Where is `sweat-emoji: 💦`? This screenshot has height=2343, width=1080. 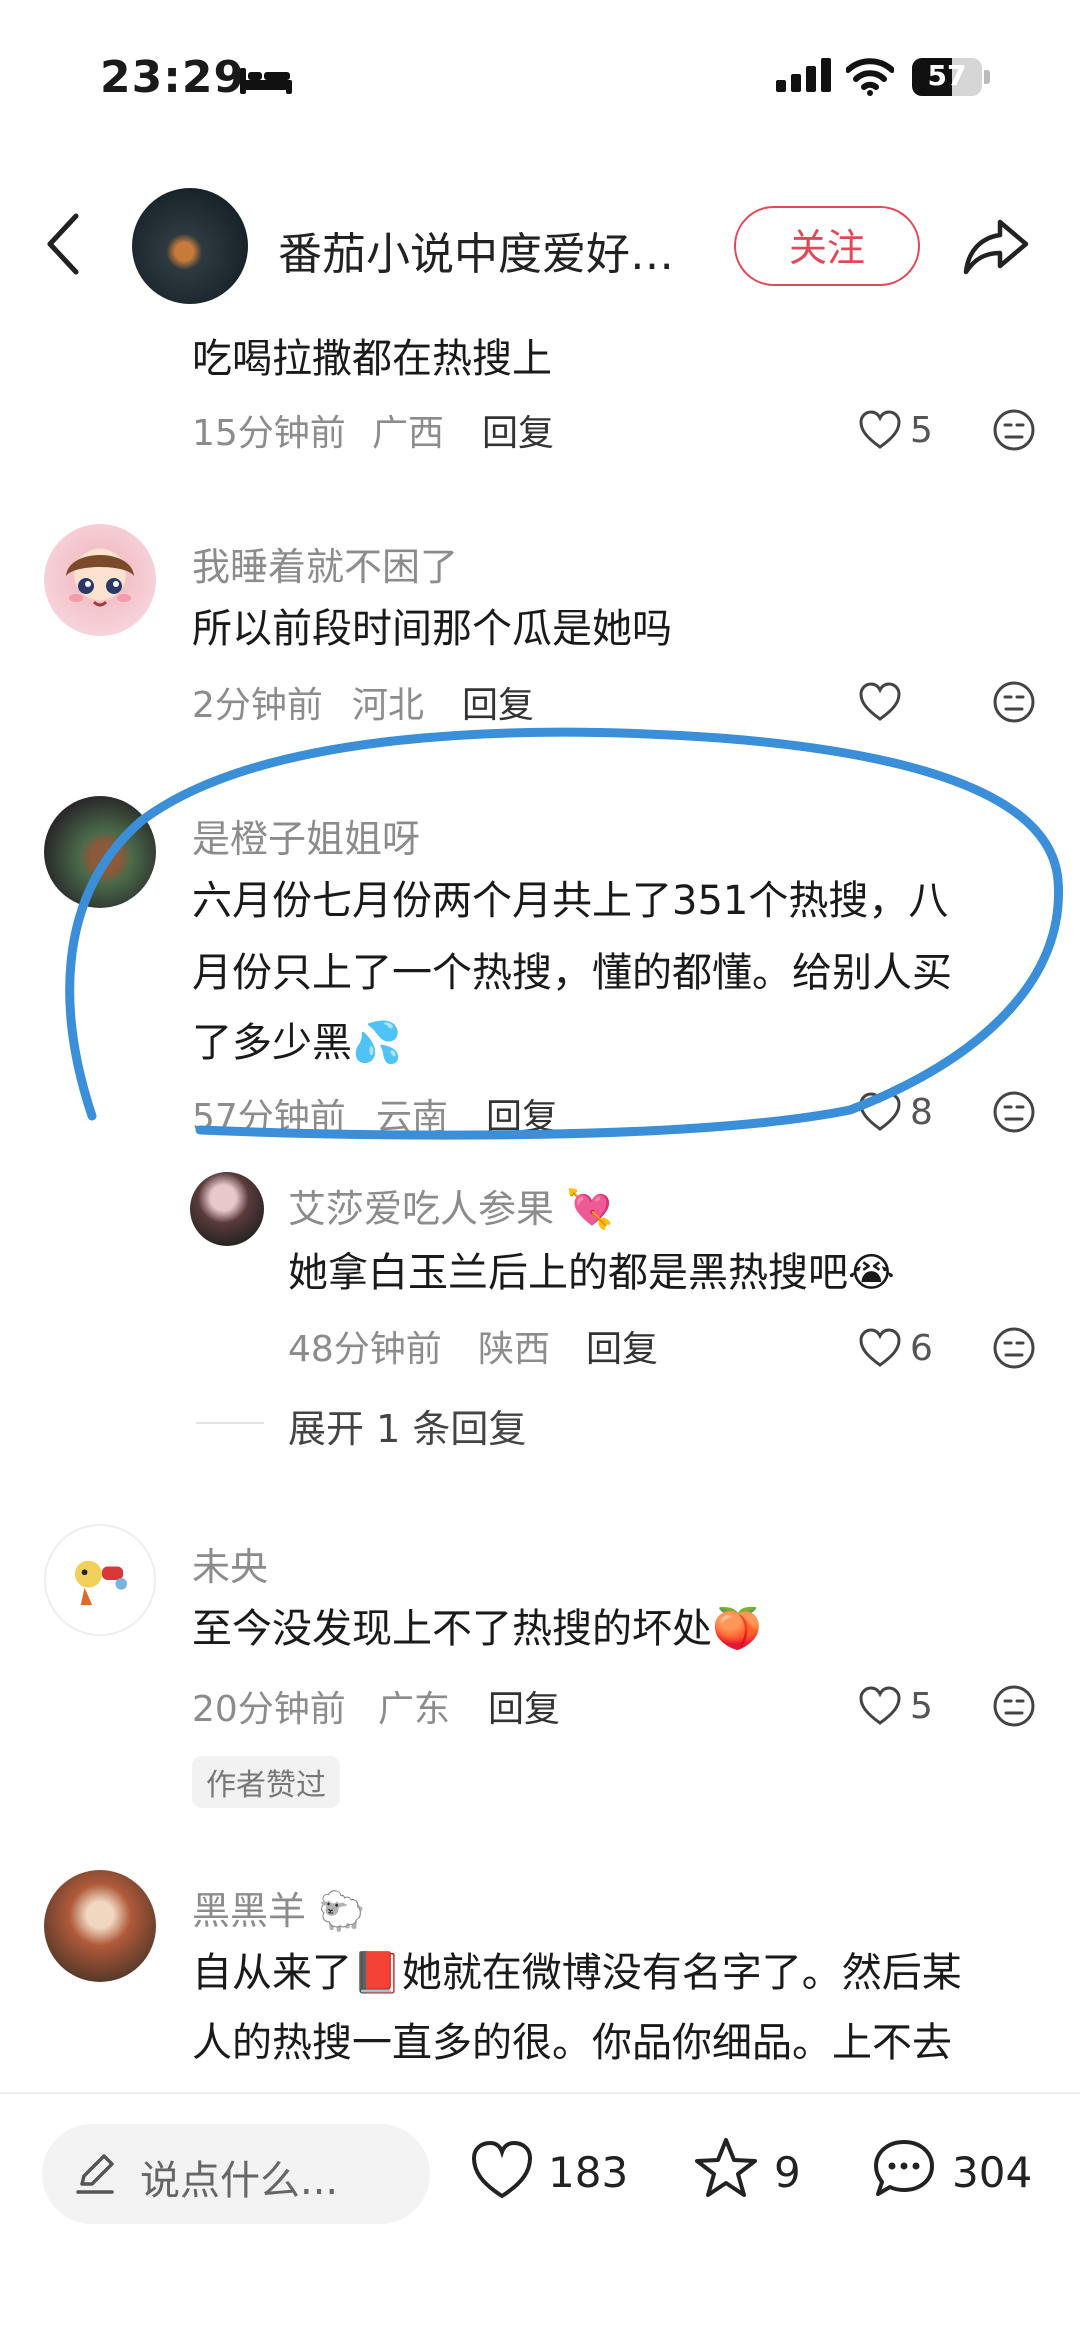 sweat-emoji: 💦 is located at coordinates (377, 1043).